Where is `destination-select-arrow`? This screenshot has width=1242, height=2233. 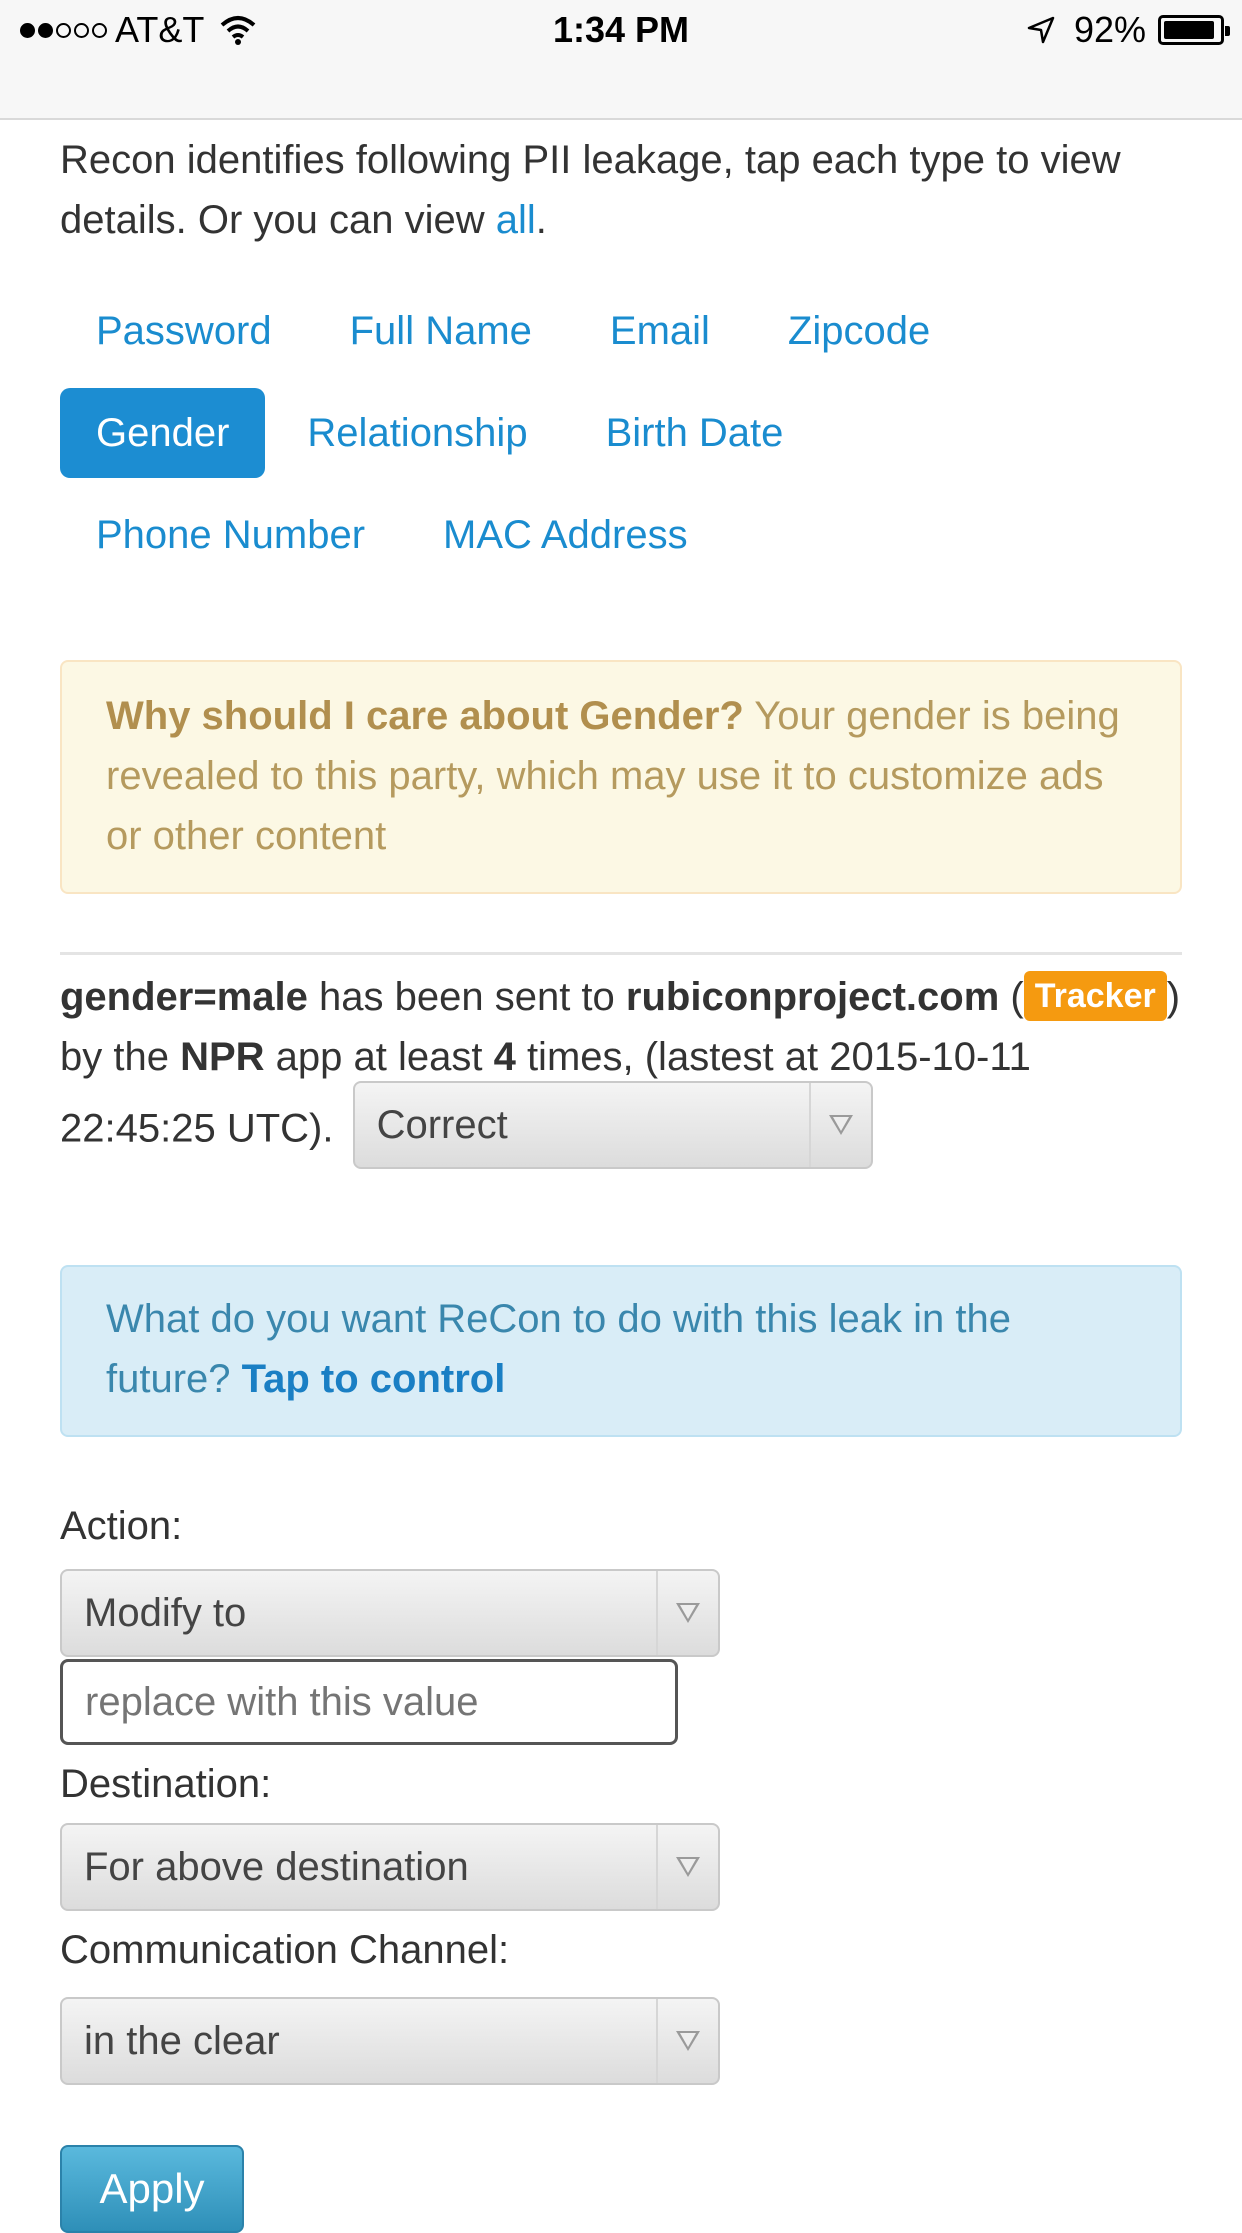
destination-select-arrow is located at coordinates (687, 1867).